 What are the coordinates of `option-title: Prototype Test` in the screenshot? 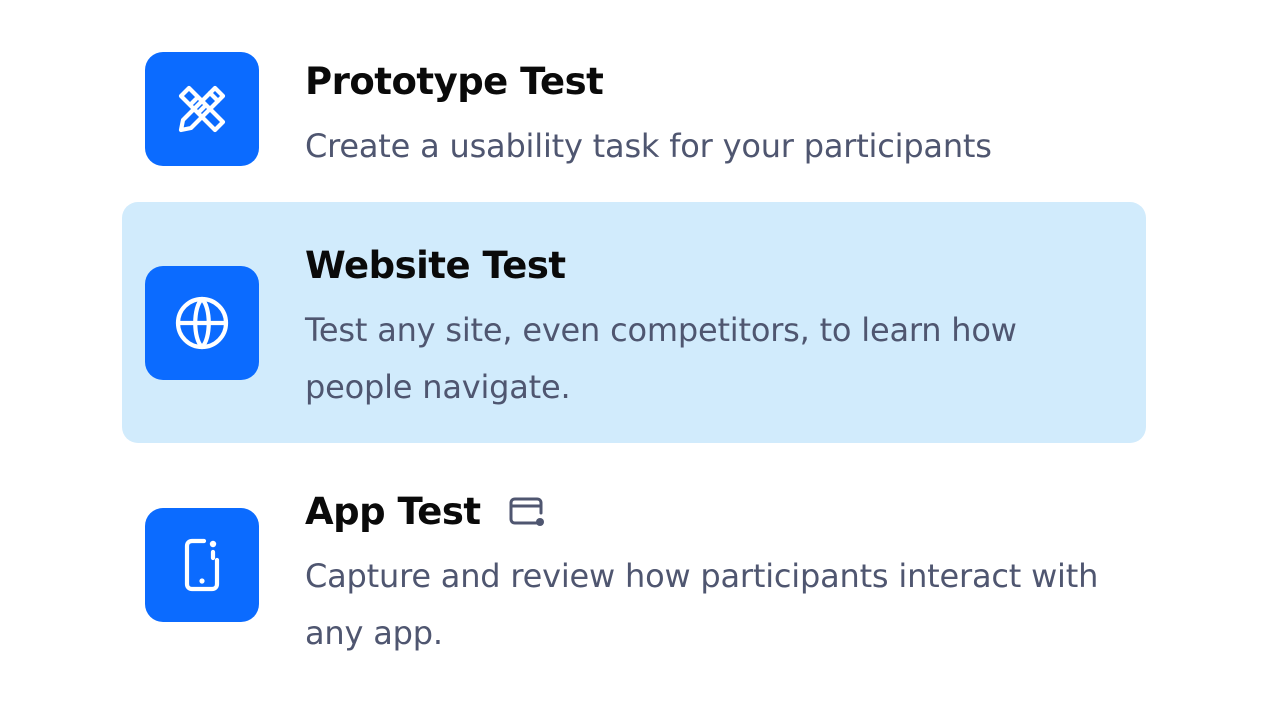 It's located at (454, 81).